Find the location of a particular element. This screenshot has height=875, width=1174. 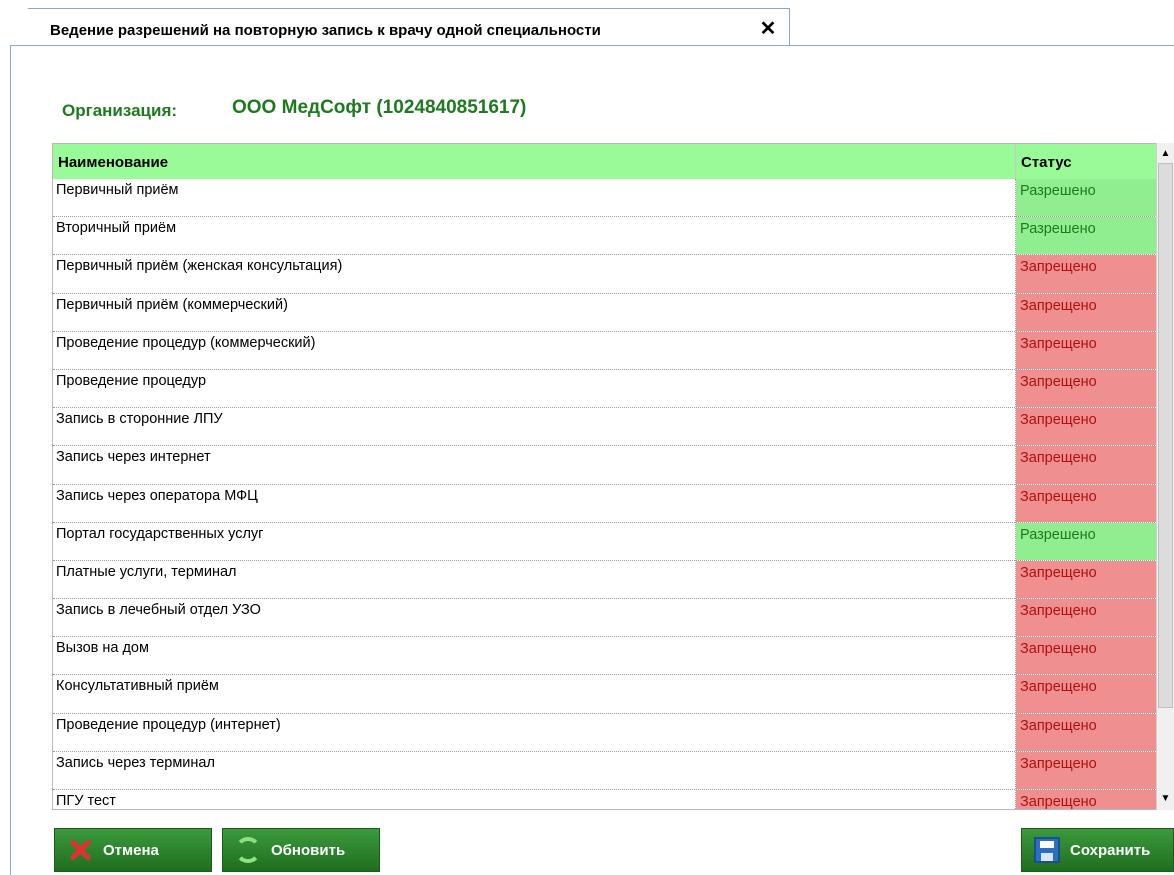

table-row: Портал государственных услуг Разрешено is located at coordinates (604, 541).